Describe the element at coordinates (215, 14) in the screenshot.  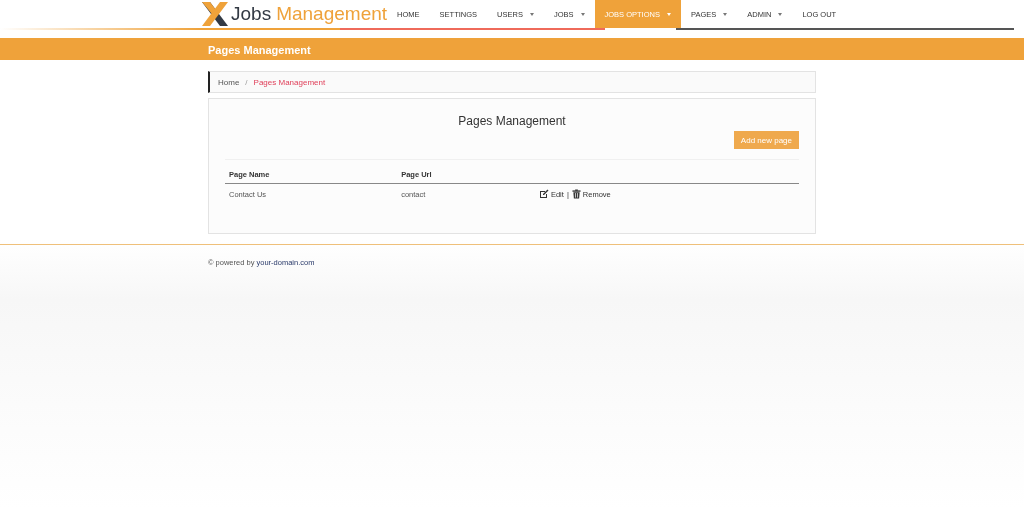
I see `logo-icon` at that location.